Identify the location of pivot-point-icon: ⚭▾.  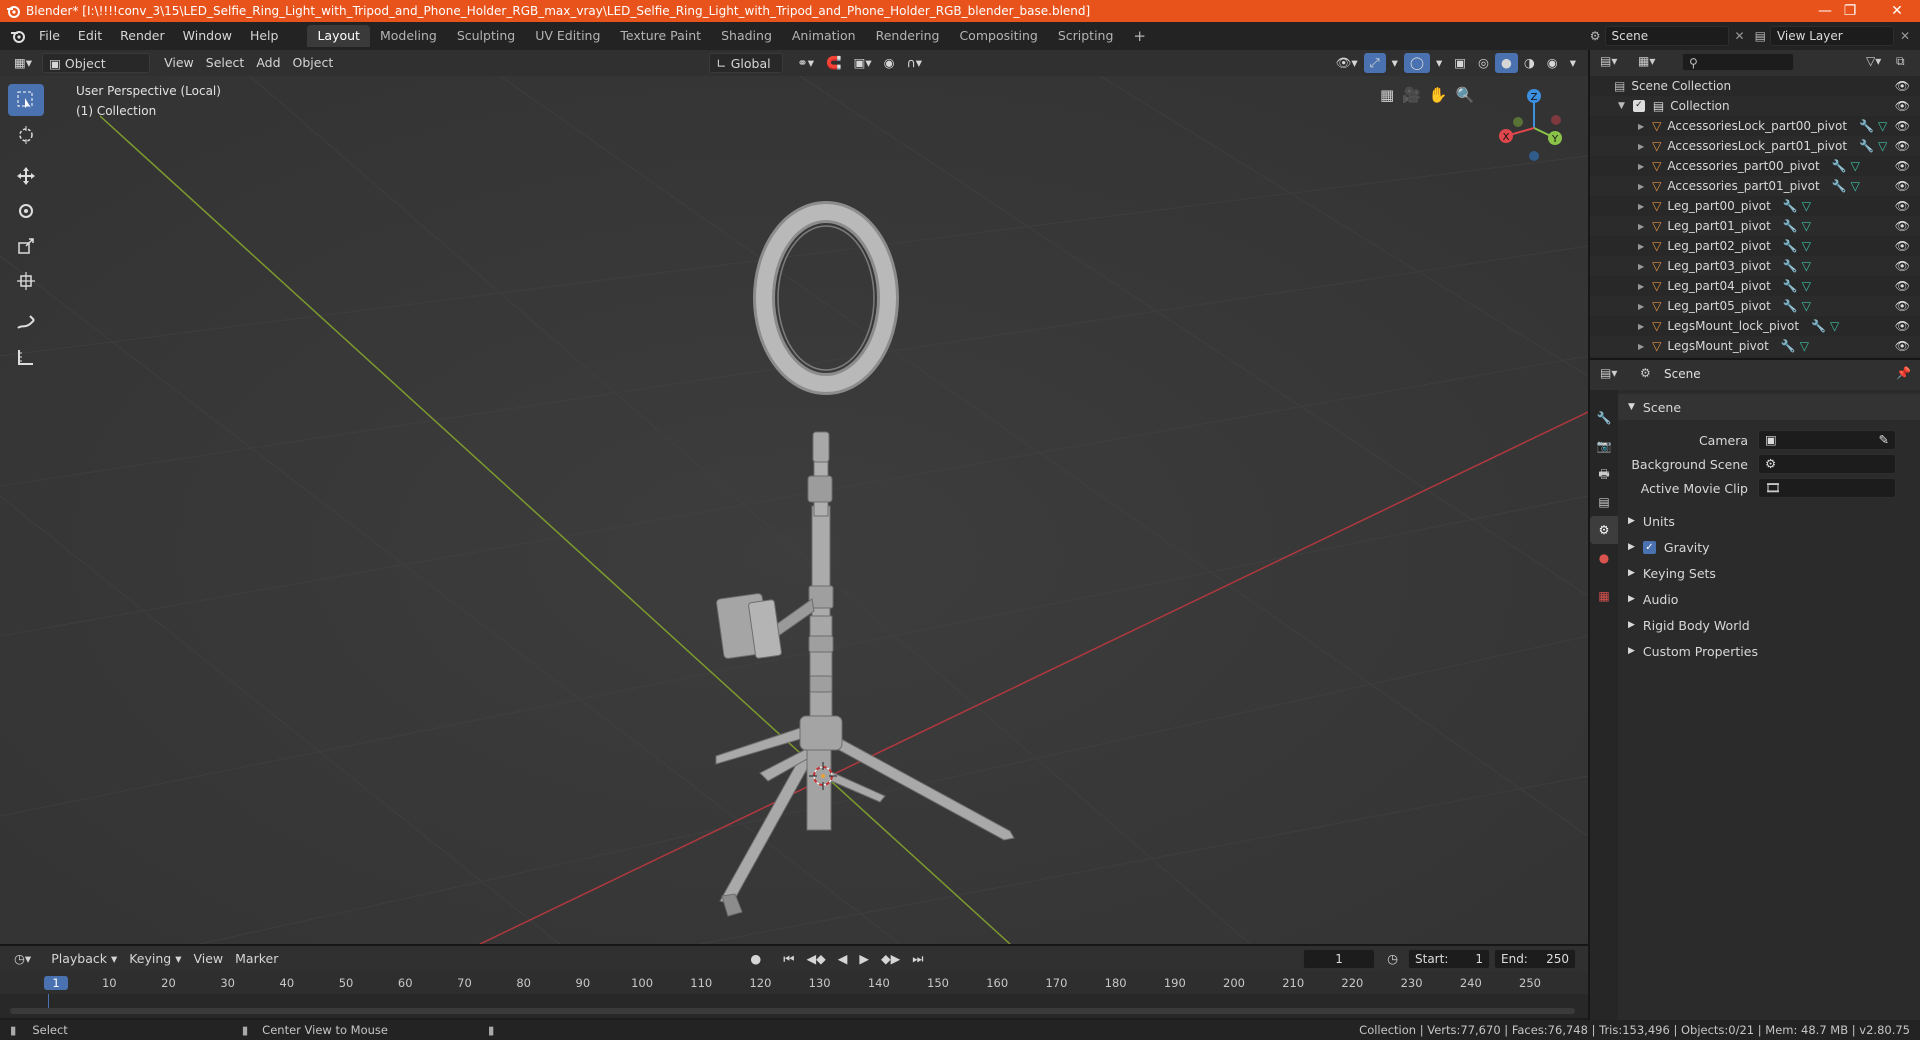
(805, 63).